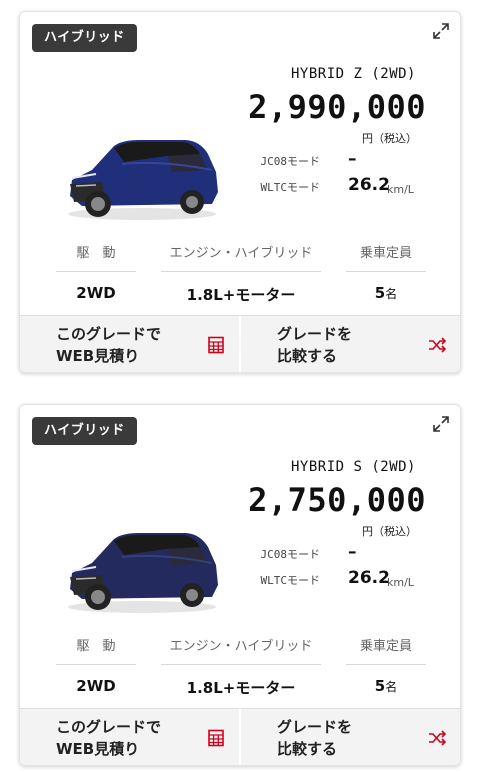 This screenshot has height=772, width=480. Describe the element at coordinates (353, 74) in the screenshot. I see `grade-name: HYBRID Z (2WD)` at that location.